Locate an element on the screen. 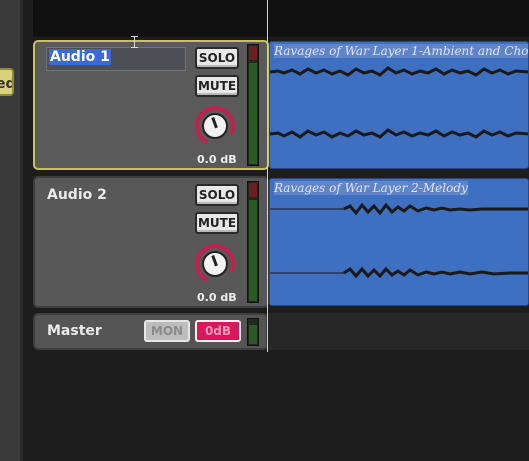 The height and width of the screenshot is (461, 529). panel-divider is located at coordinates (21, 230).